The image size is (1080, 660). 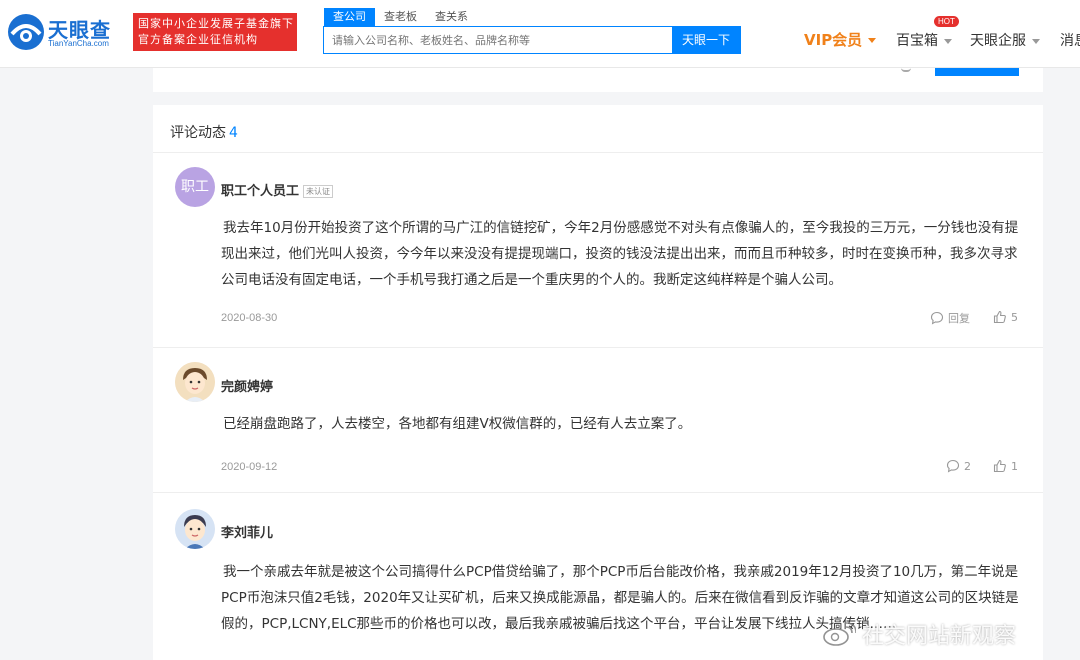 What do you see at coordinates (998, 41) in the screenshot?
I see `nav-qifu-label: 天眼企服` at bounding box center [998, 41].